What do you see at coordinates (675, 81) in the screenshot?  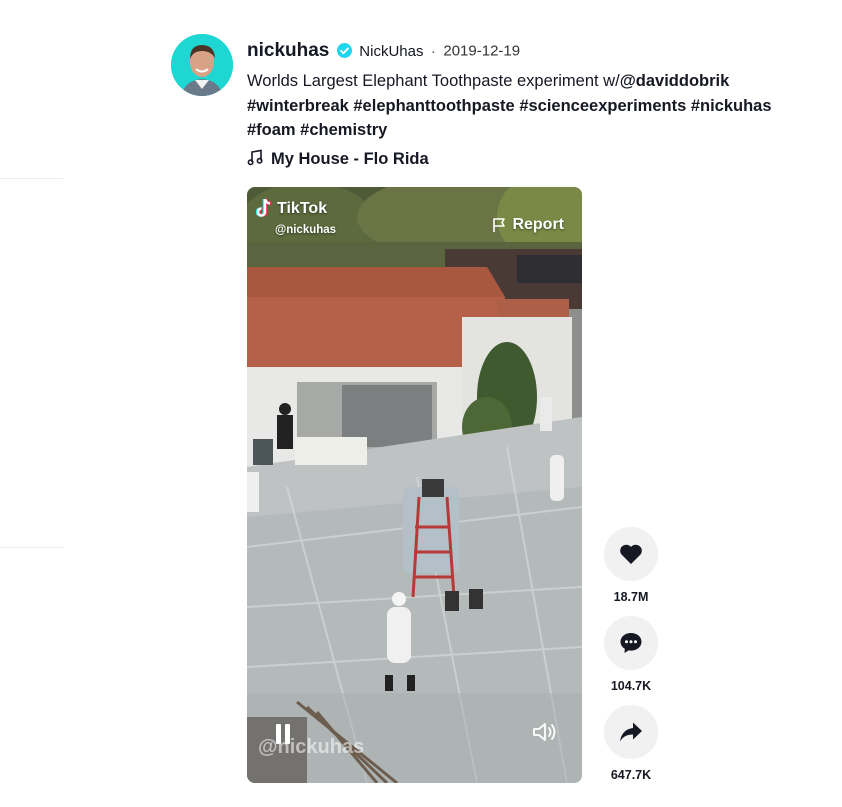 I see `mention-link: @daviddobrik` at bounding box center [675, 81].